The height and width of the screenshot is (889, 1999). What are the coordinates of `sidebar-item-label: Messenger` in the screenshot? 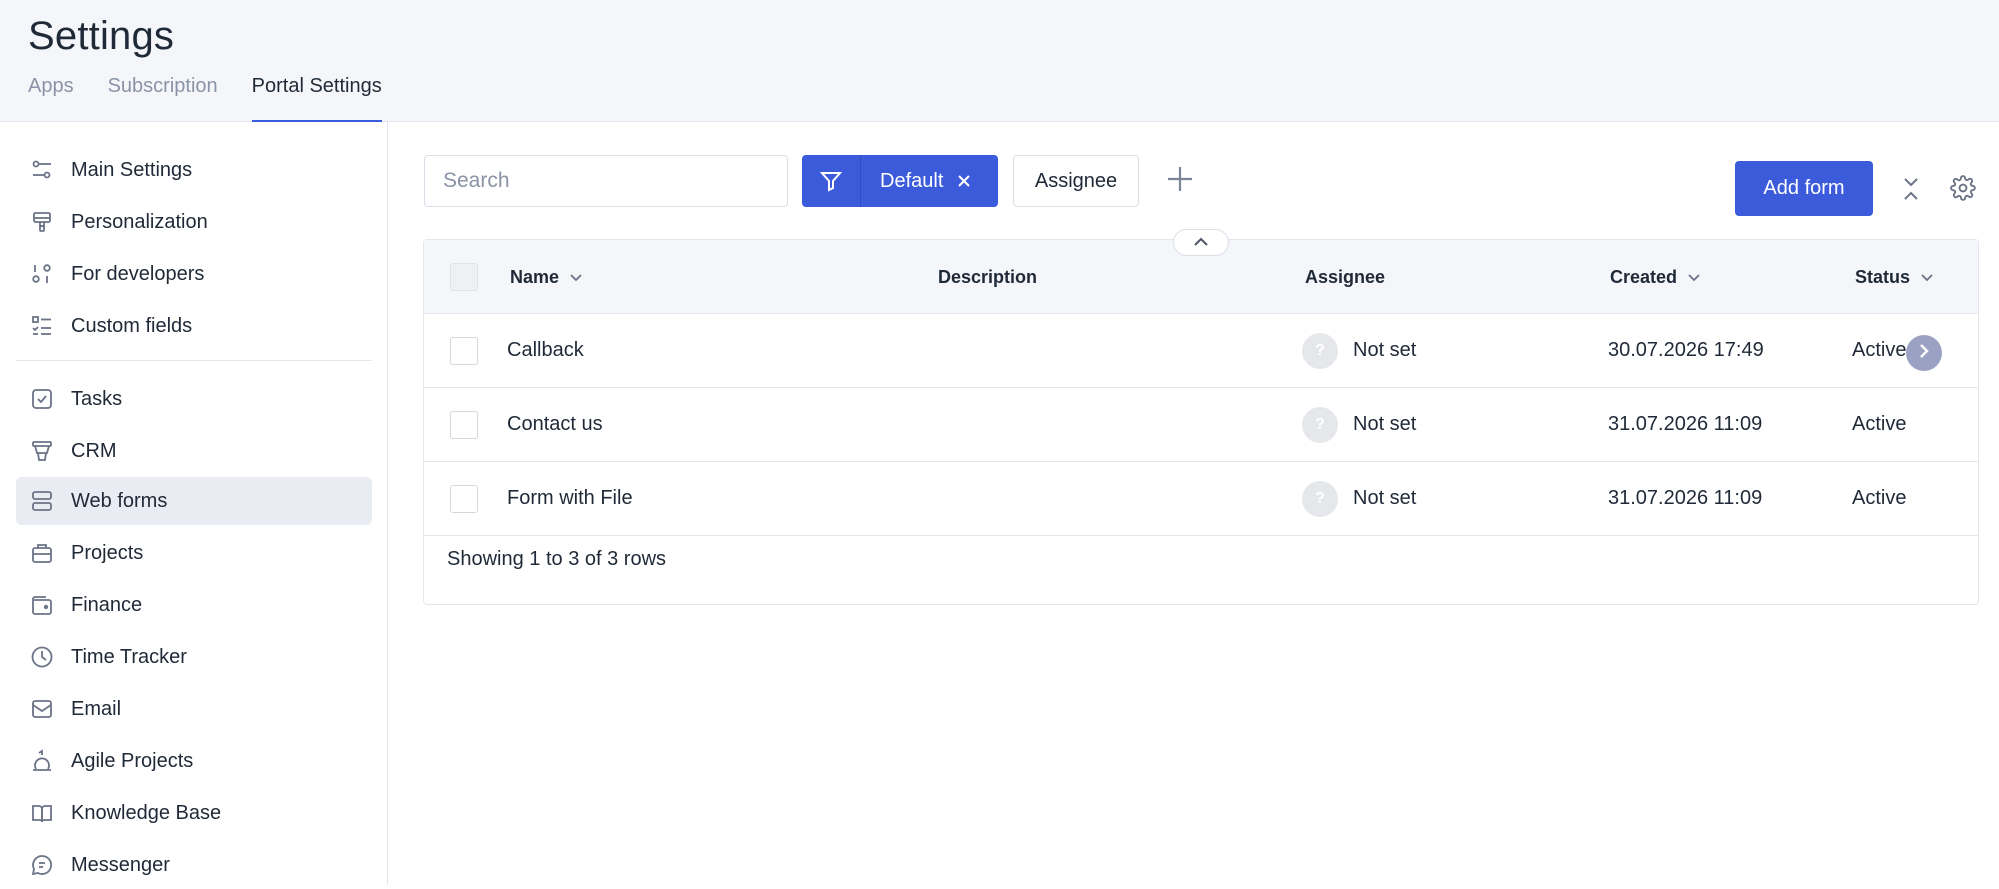 It's located at (120, 864).